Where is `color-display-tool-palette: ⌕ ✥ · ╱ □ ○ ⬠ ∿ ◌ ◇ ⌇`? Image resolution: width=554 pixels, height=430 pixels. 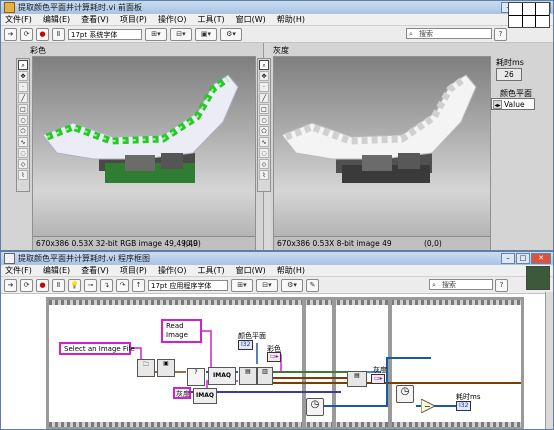
color-display-tool-palette: ⌕ ✥ · ╱ □ ○ ⬠ ∿ ◌ ◇ ⌇ is located at coordinates (23, 125).